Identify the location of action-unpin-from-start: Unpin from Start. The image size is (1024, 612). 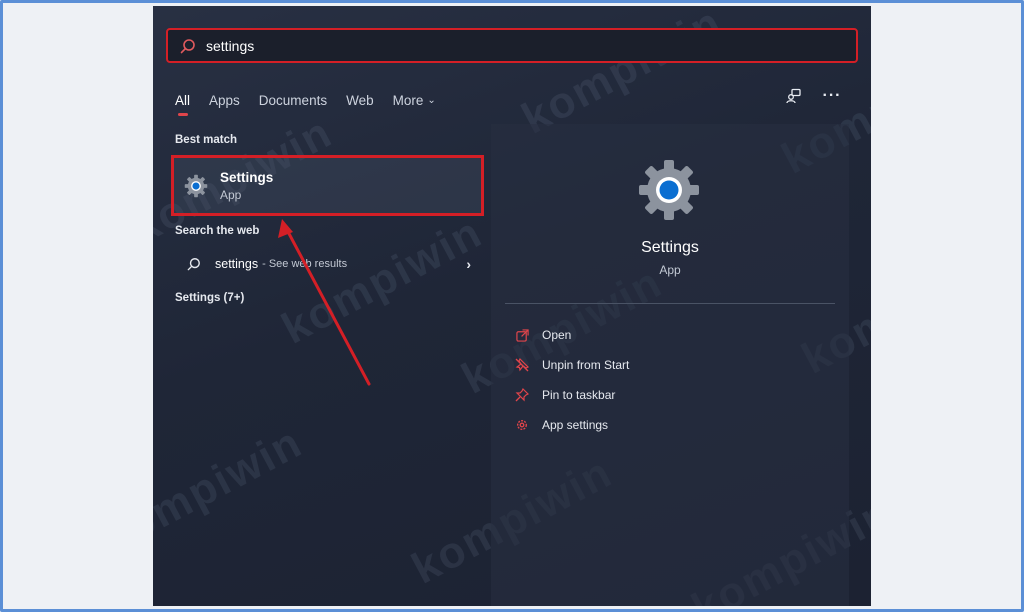
(572, 365).